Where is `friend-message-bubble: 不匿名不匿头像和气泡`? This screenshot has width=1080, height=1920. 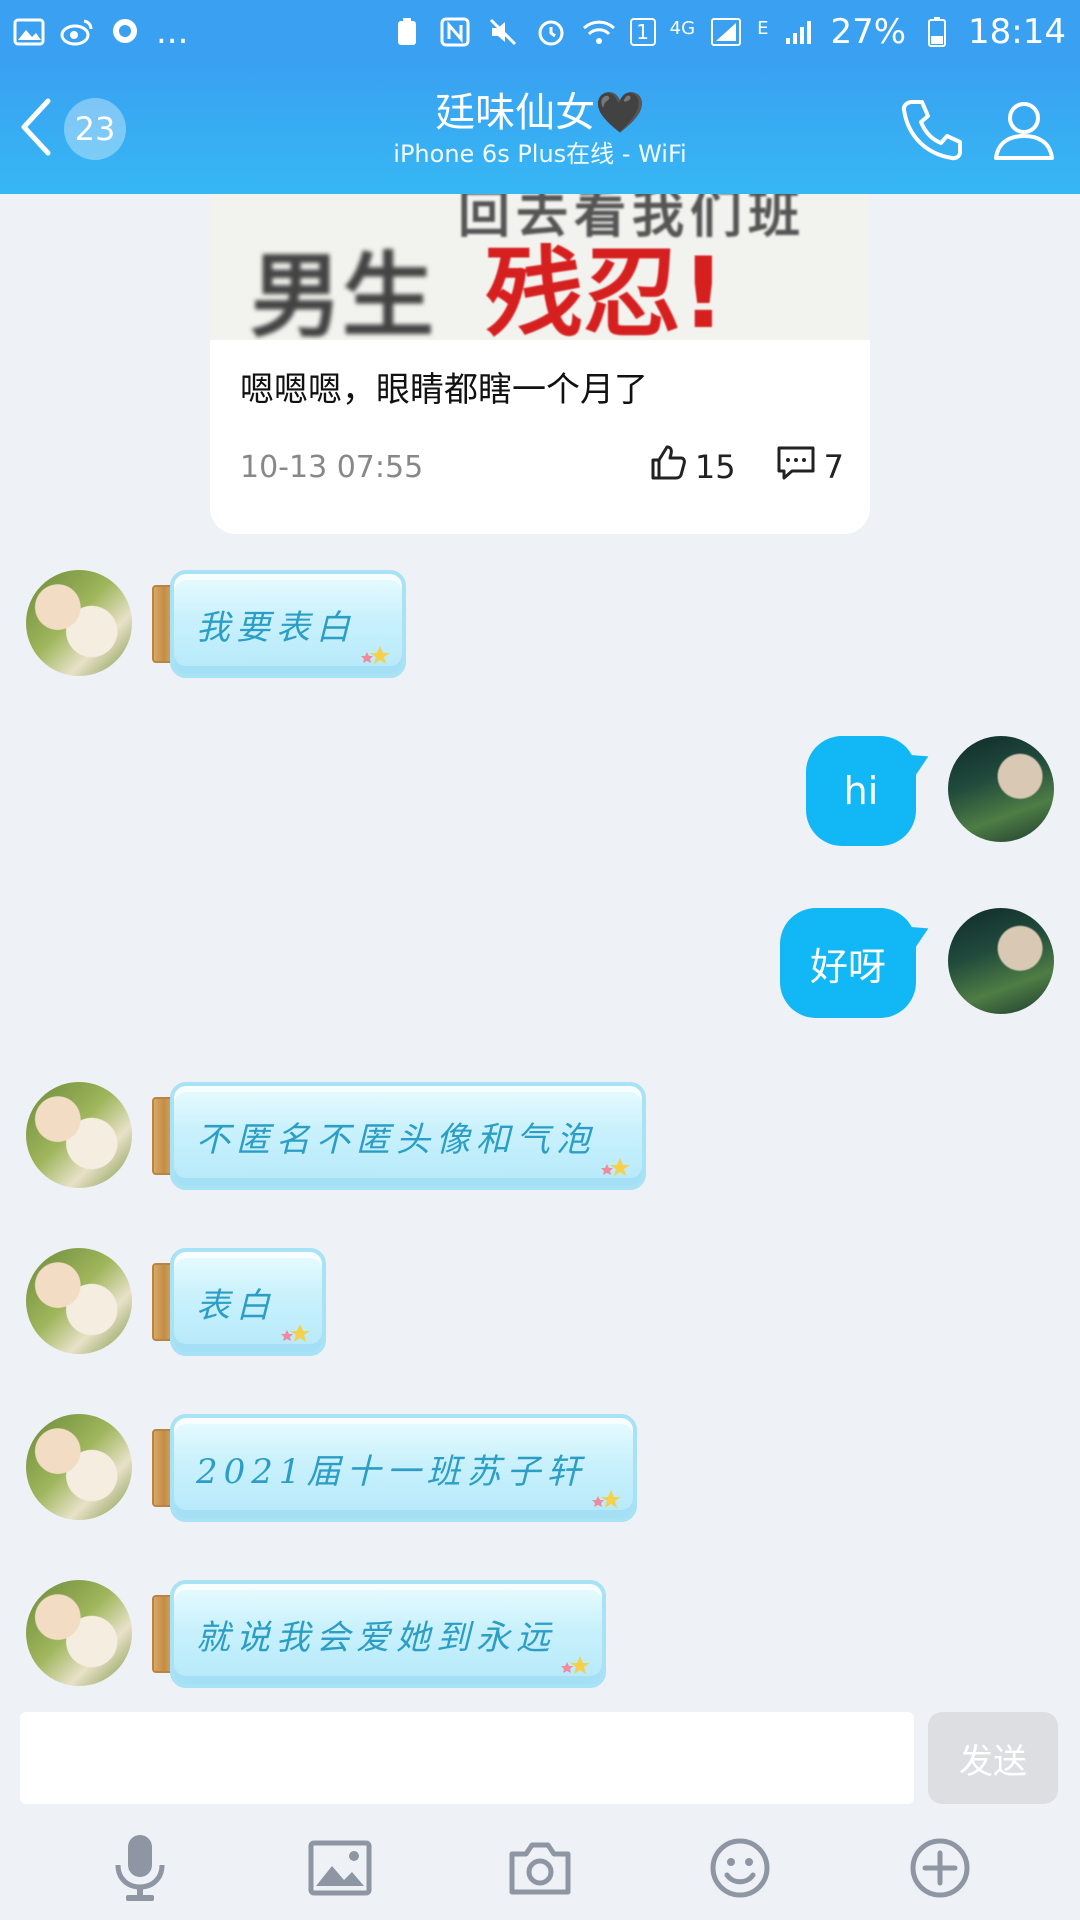
friend-message-bubble: 不匿名不匿头像和气泡 is located at coordinates (399, 1136).